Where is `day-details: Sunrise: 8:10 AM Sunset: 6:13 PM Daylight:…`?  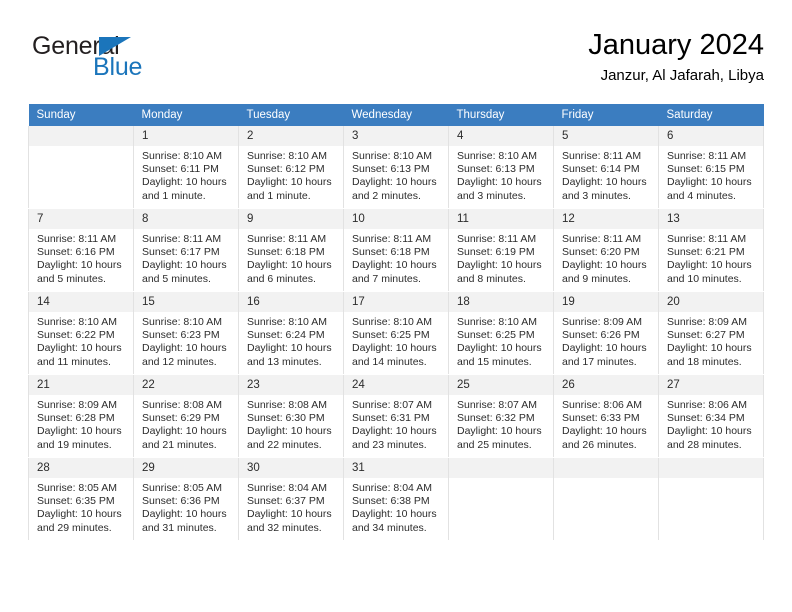 day-details: Sunrise: 8:10 AM Sunset: 6:13 PM Daylight:… is located at coordinates (501, 174).